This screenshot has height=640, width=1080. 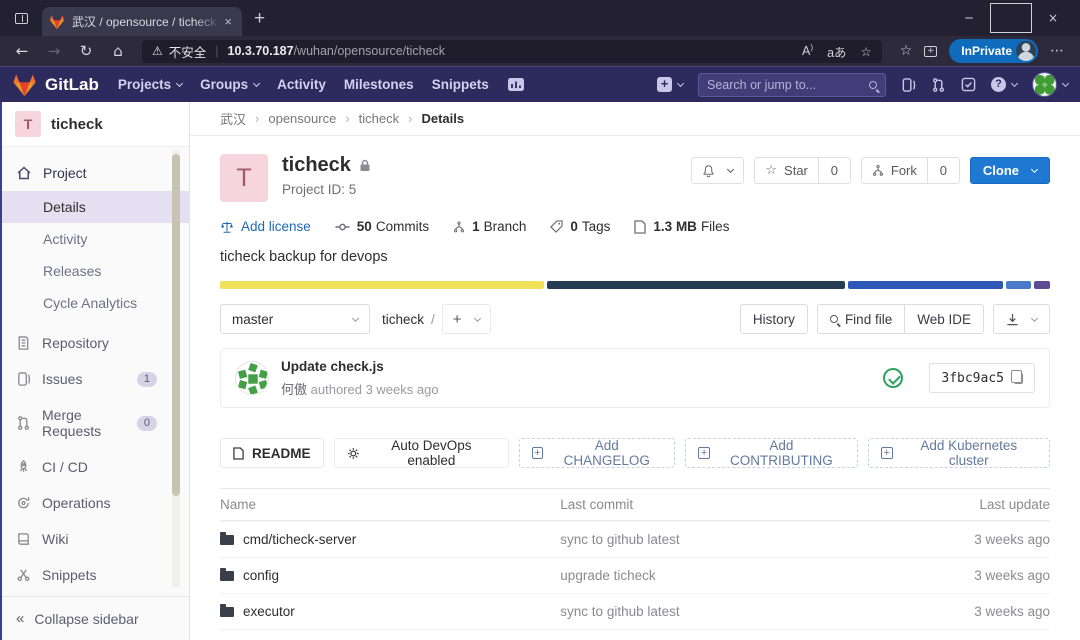 I want to click on sidebar-item-merge-requests: Merge Requests 0, so click(x=94, y=423).